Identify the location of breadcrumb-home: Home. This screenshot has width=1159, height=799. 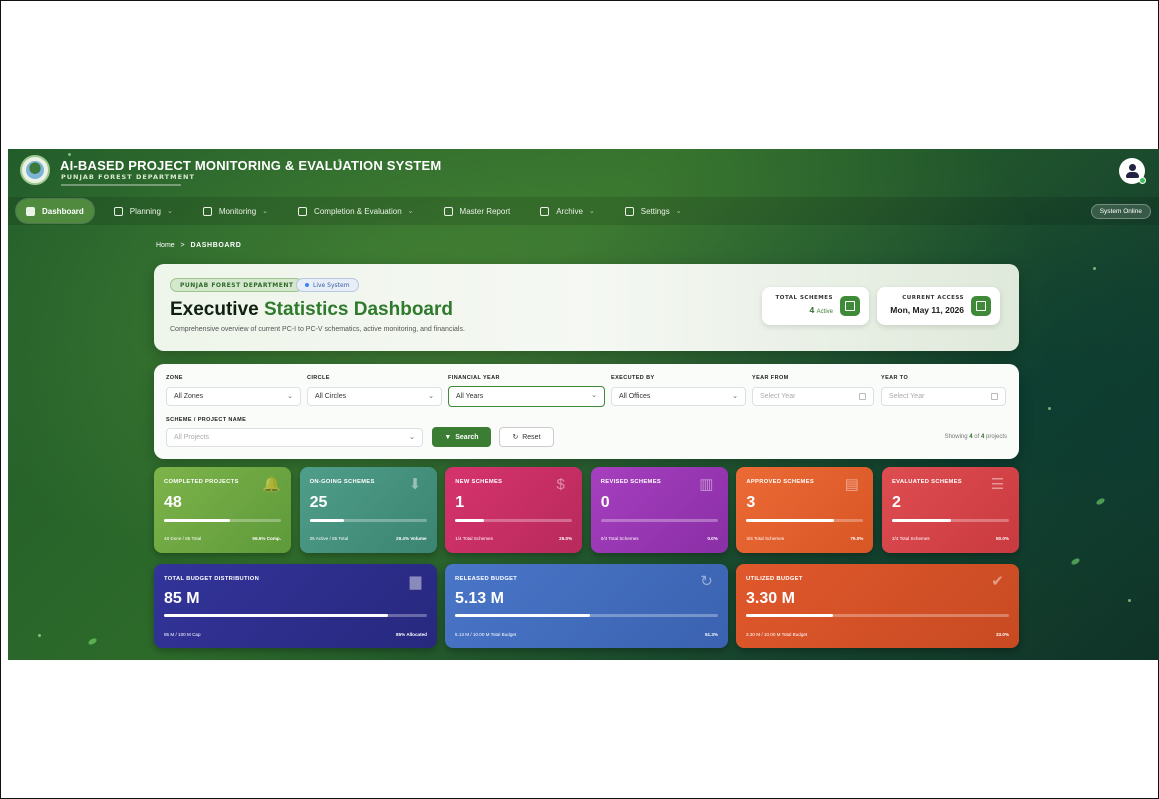
(165, 245).